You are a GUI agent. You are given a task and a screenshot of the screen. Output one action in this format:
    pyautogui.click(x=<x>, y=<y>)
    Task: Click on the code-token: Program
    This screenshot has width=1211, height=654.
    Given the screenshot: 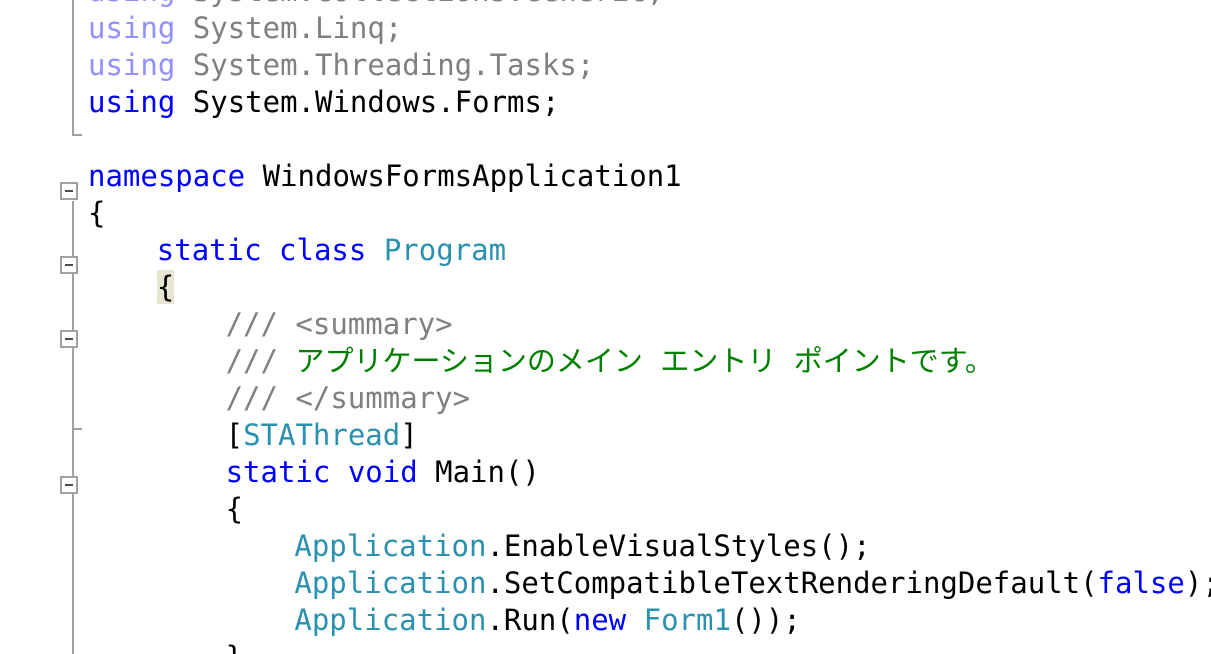 What is the action you would take?
    pyautogui.click(x=445, y=250)
    